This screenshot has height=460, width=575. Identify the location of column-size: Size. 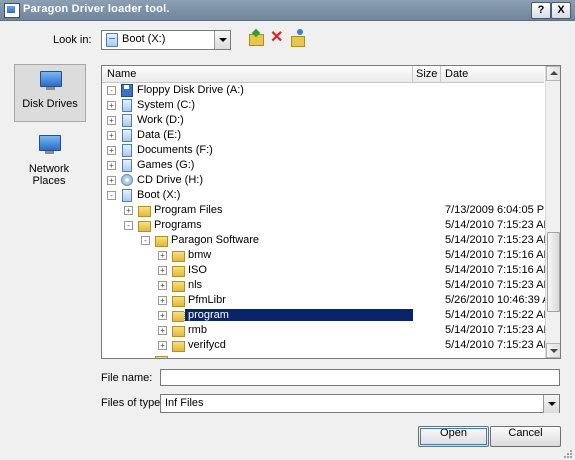
(426, 74).